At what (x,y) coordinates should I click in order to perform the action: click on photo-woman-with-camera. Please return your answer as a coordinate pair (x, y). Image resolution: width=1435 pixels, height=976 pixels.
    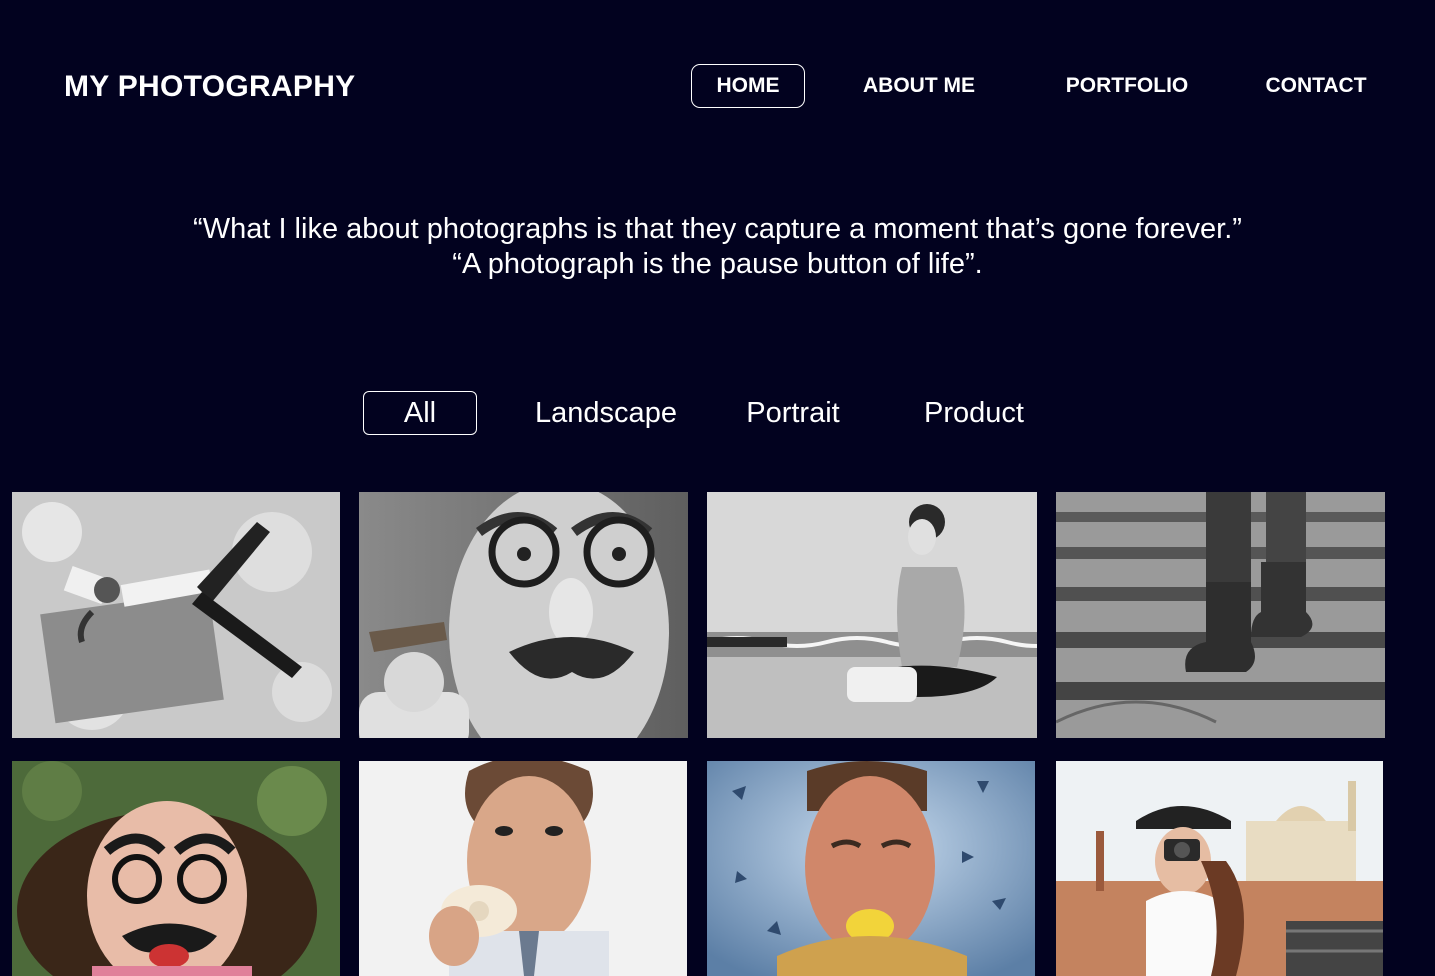
    Looking at the image, I should click on (1219, 868).